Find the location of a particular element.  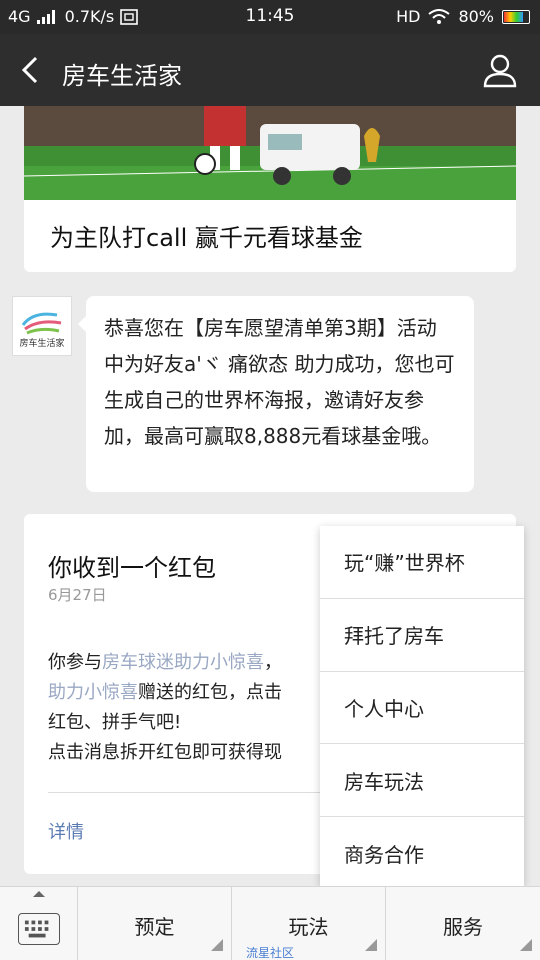

bottom-menu-bar: 预定 玩法 流星社区 服务 is located at coordinates (270, 923).